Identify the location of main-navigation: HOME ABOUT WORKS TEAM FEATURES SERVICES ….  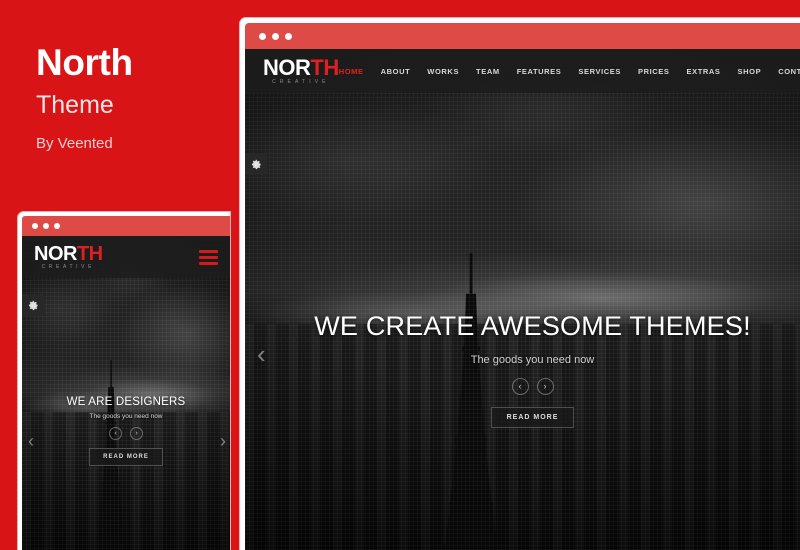
(569, 71).